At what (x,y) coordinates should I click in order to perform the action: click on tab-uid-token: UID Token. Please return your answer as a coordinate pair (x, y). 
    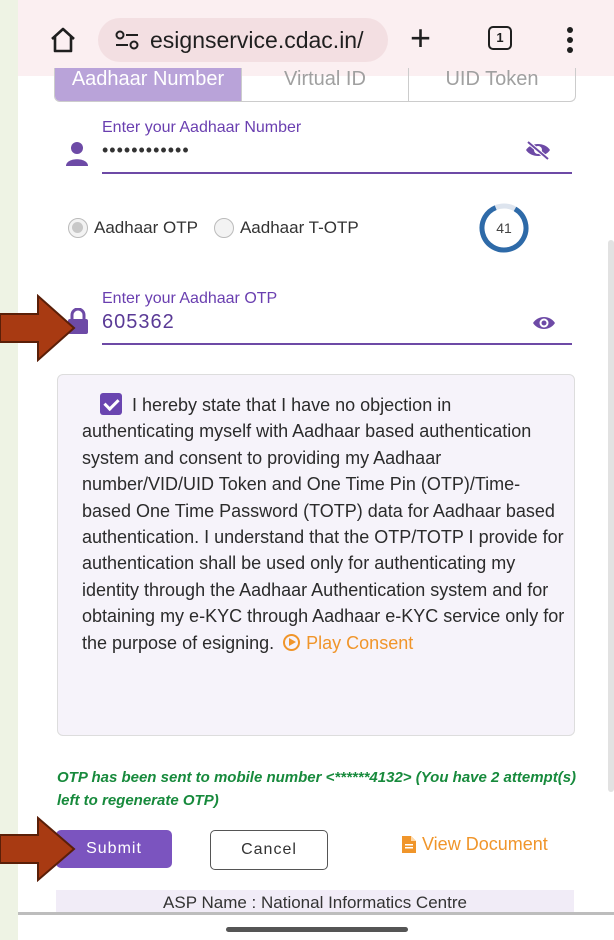
    Looking at the image, I should click on (492, 84).